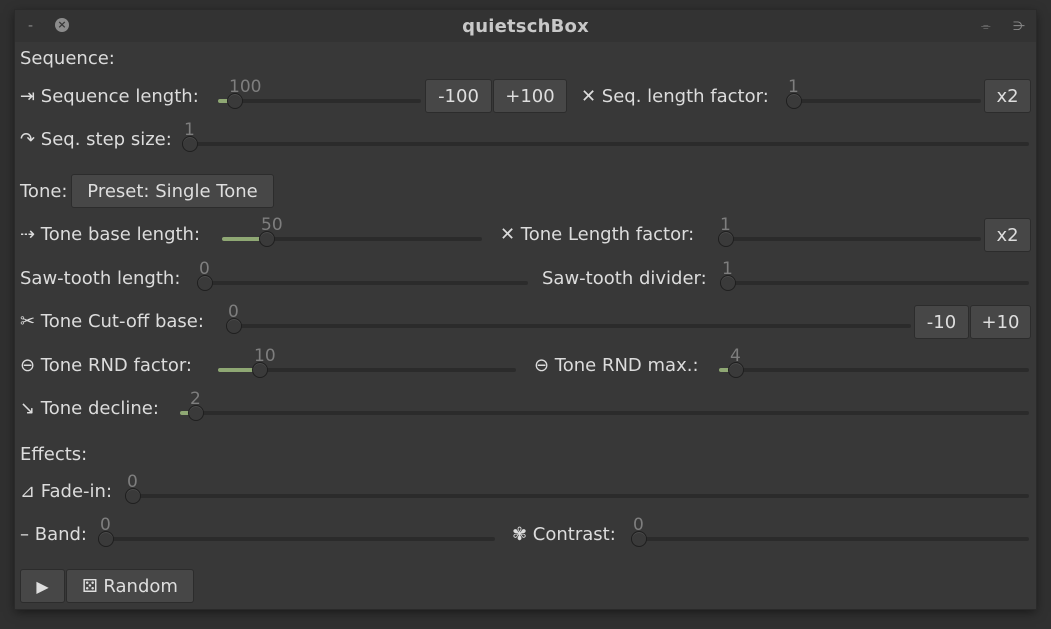  Describe the element at coordinates (106, 365) in the screenshot. I see `tone-rnd-factor-label: ⊖ Tone RND factor:` at that location.